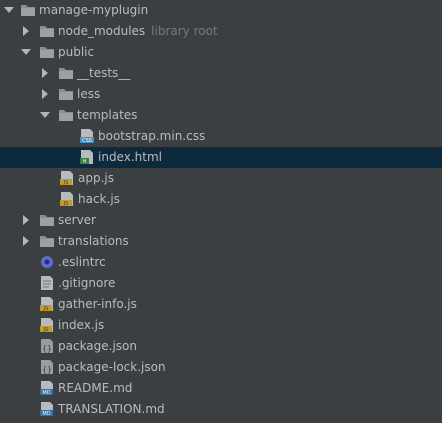  I want to click on css-file-icon: CSS, so click(87, 136).